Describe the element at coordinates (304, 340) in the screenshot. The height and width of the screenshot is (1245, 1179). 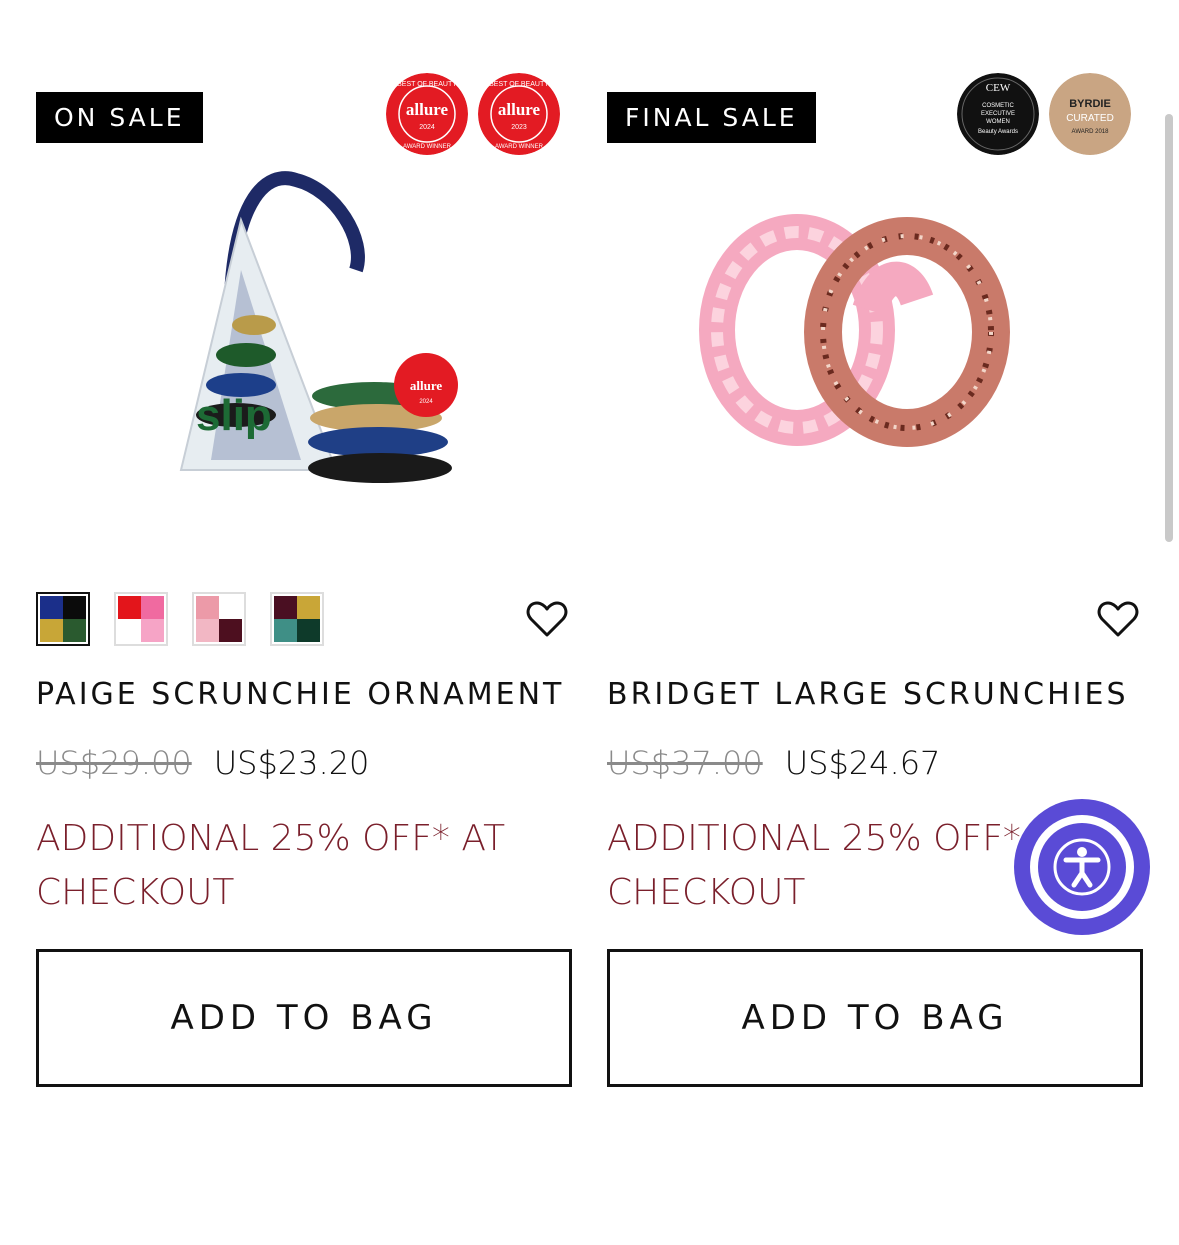
I see `scrunchie-ornament-image: slip allure 2024` at that location.